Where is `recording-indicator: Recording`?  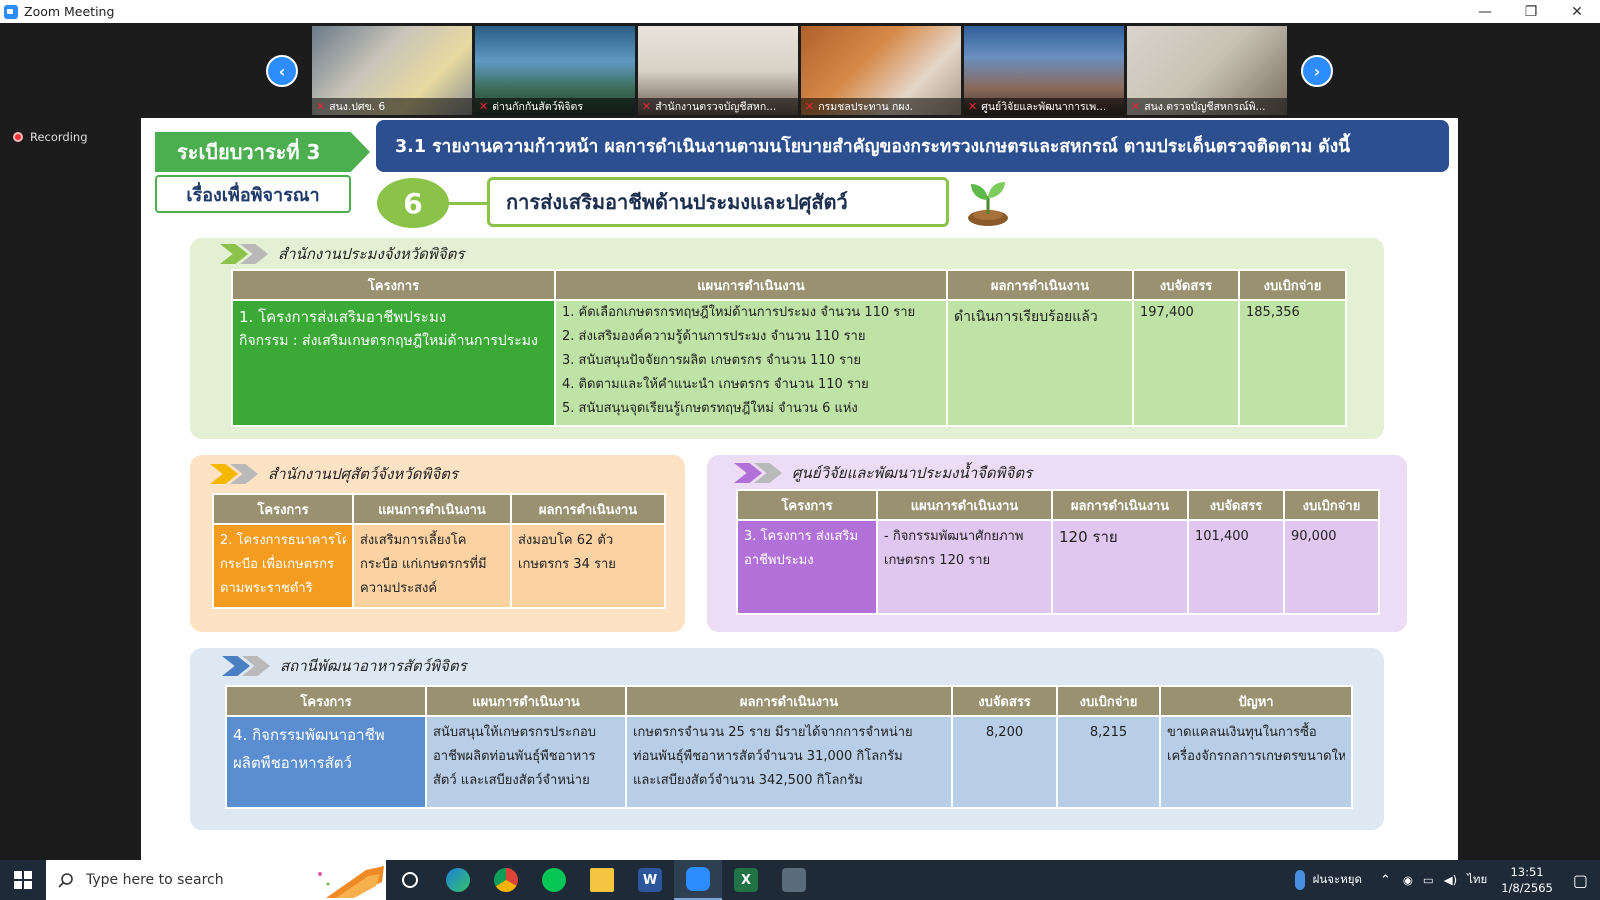 recording-indicator: Recording is located at coordinates (50, 137).